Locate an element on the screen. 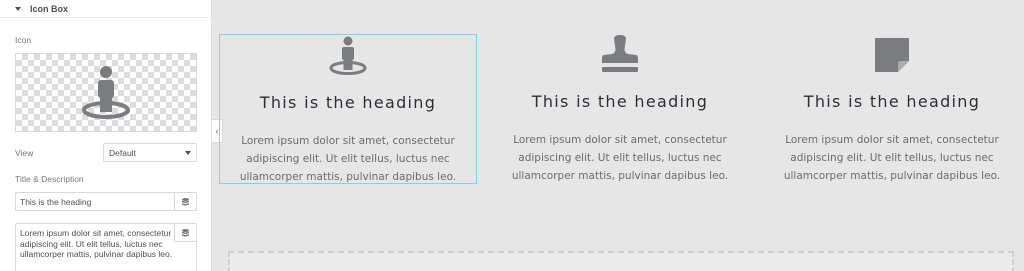 Image resolution: width=1024 pixels, height=271 pixels. icon-picker-preview is located at coordinates (106, 92).